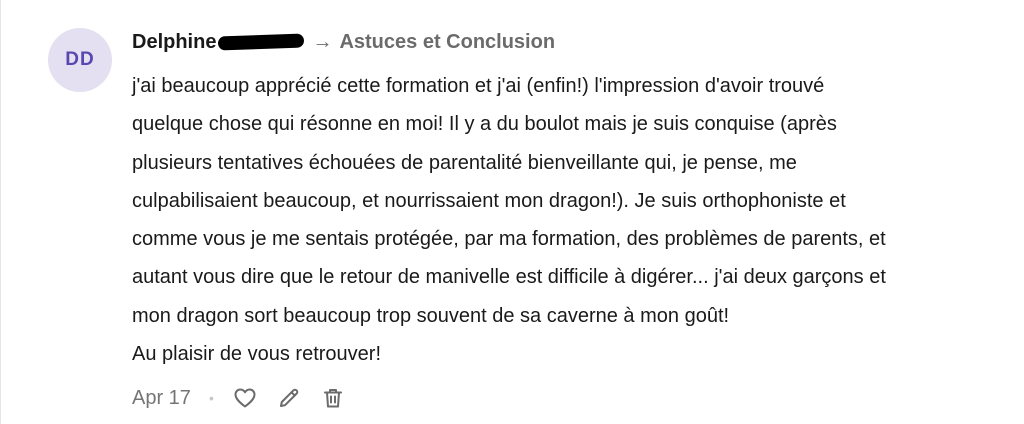 The width and height of the screenshot is (1024, 424). I want to click on comment-line: Au plaisir de vous retrouver!, so click(257, 354).